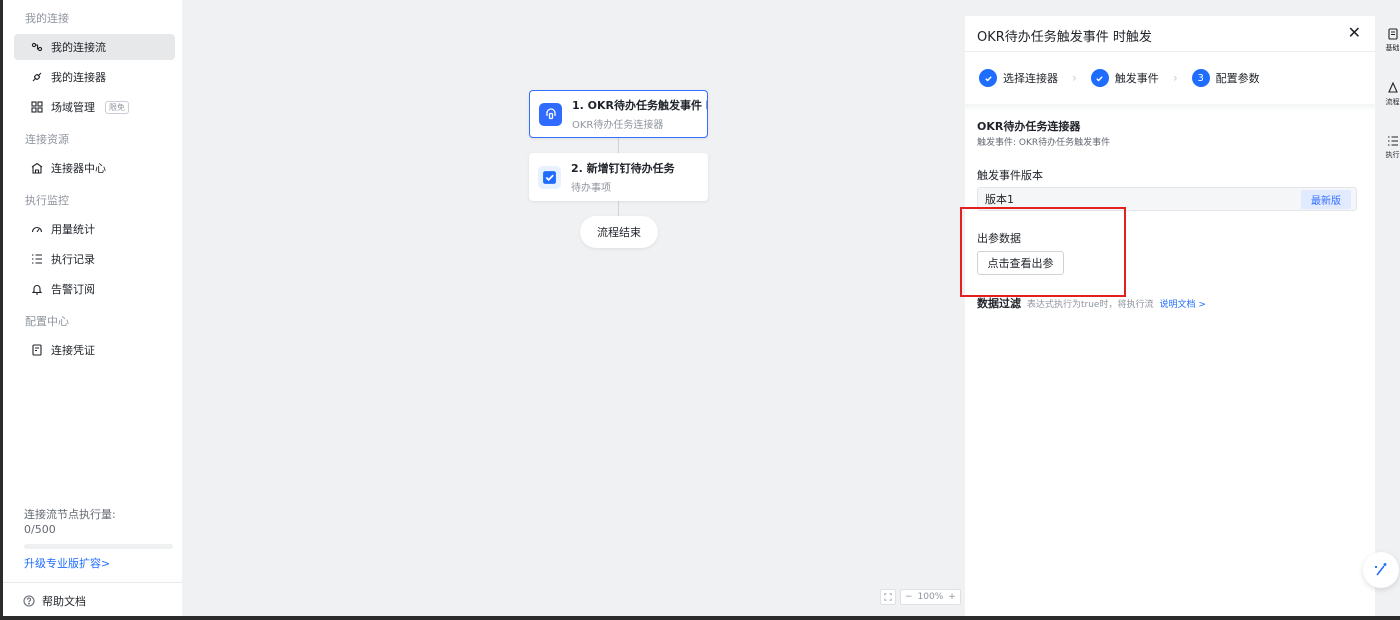 The image size is (1400, 620). What do you see at coordinates (1392, 94) in the screenshot?
I see `toolbar-item-flow: 流程` at bounding box center [1392, 94].